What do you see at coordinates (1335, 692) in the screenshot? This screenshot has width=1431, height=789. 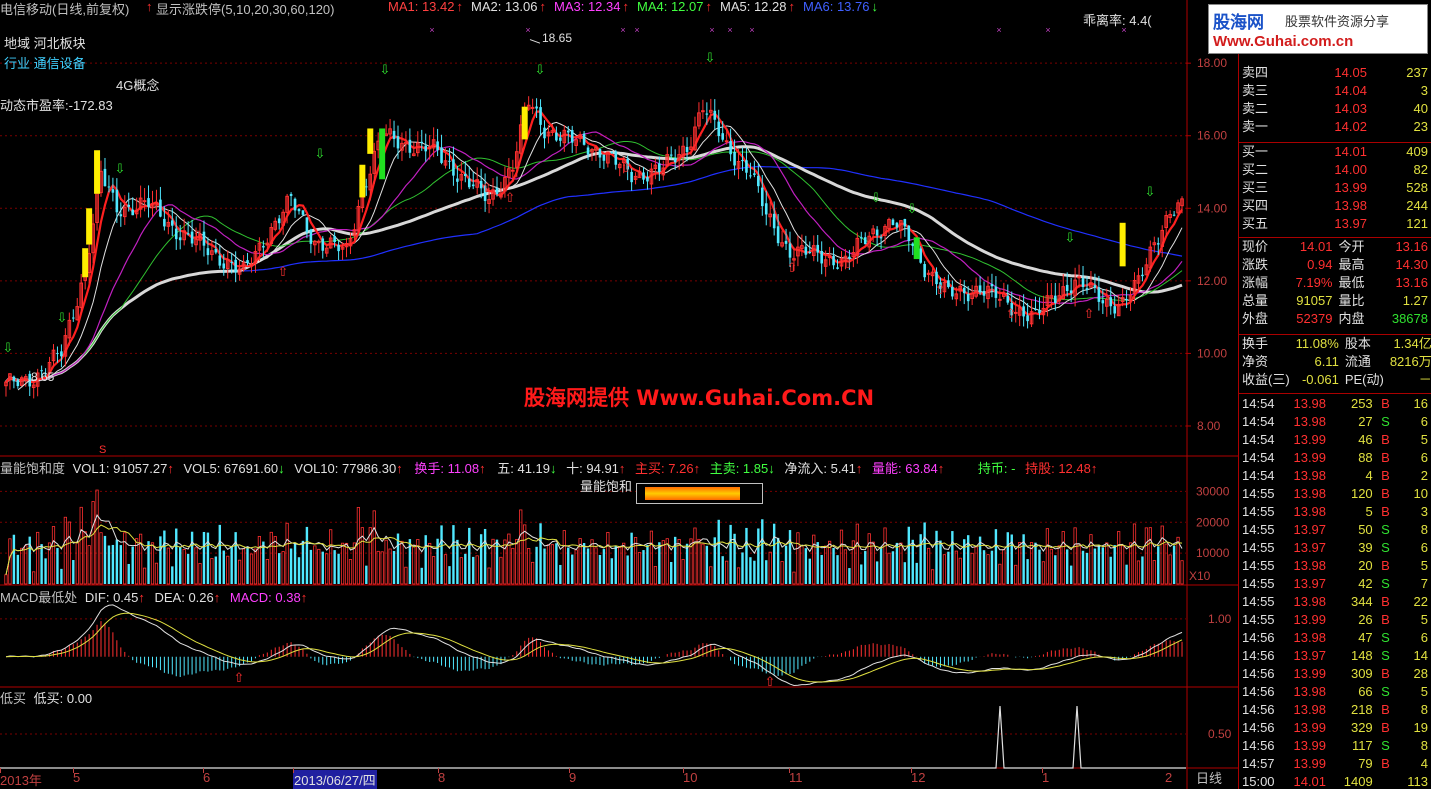 I see `tick-row: 14:56 13.98 66 S 5` at bounding box center [1335, 692].